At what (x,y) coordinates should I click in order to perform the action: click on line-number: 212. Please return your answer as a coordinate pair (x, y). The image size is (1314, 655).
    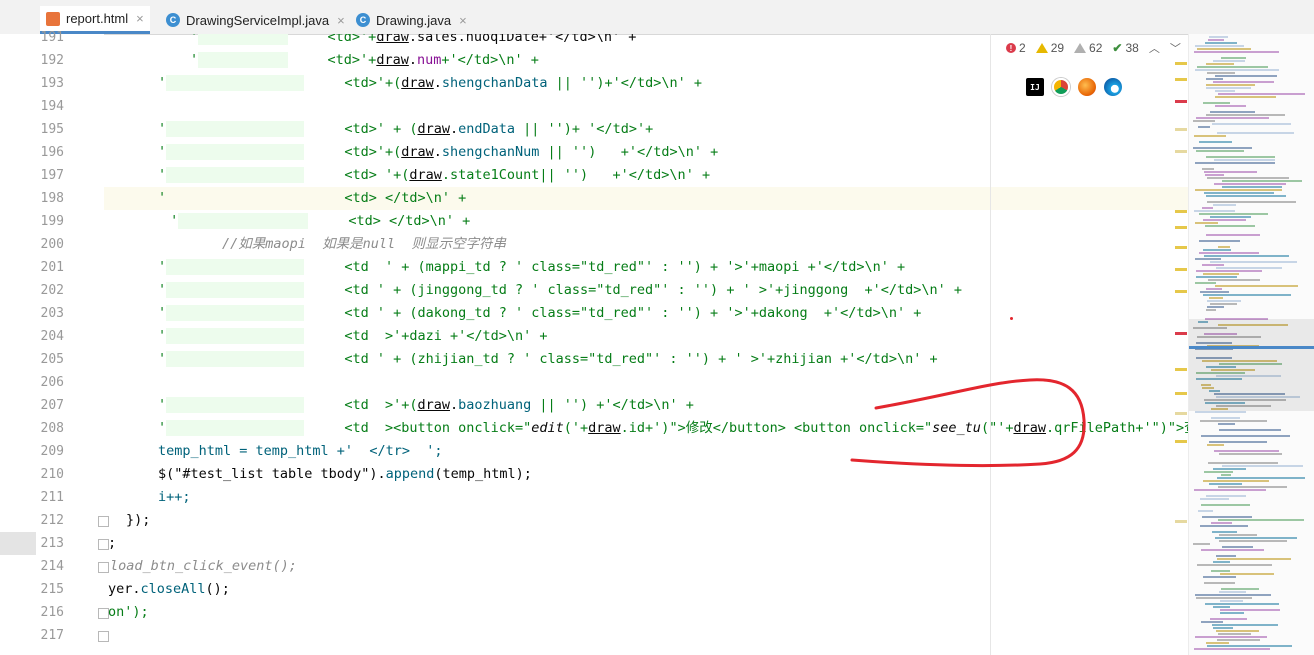
    Looking at the image, I should click on (52, 520).